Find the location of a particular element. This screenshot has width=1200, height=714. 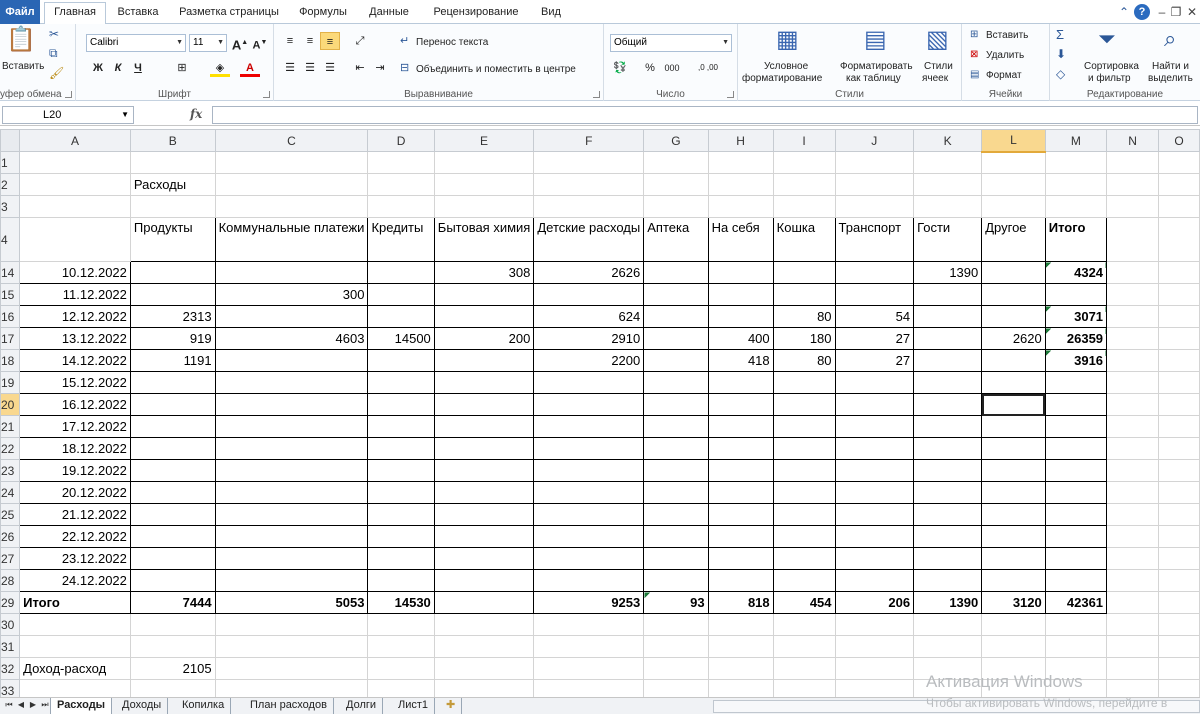

category-header: Аптека is located at coordinates (676, 239).